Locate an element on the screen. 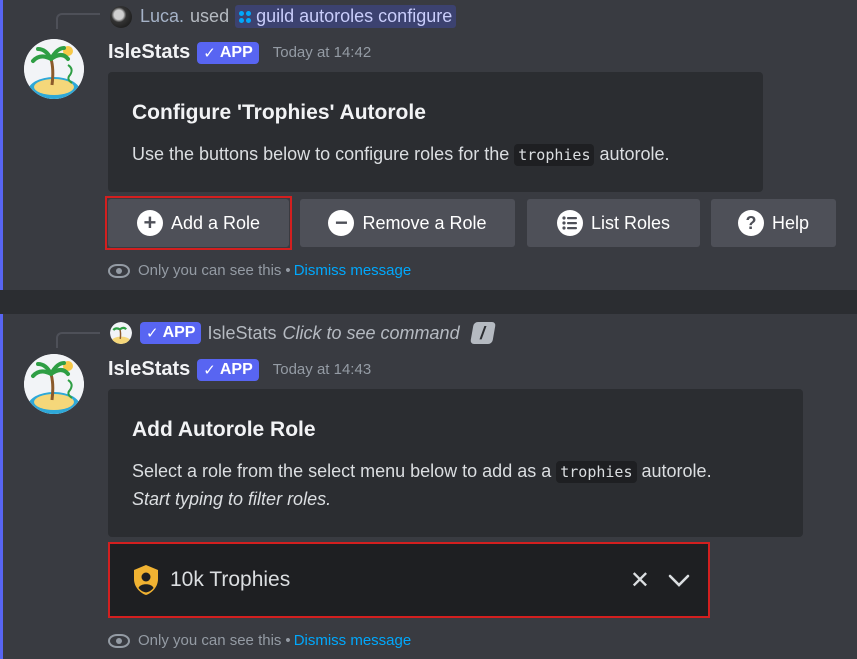 The width and height of the screenshot is (857, 659). clear-icon: ✕ is located at coordinates (640, 580).